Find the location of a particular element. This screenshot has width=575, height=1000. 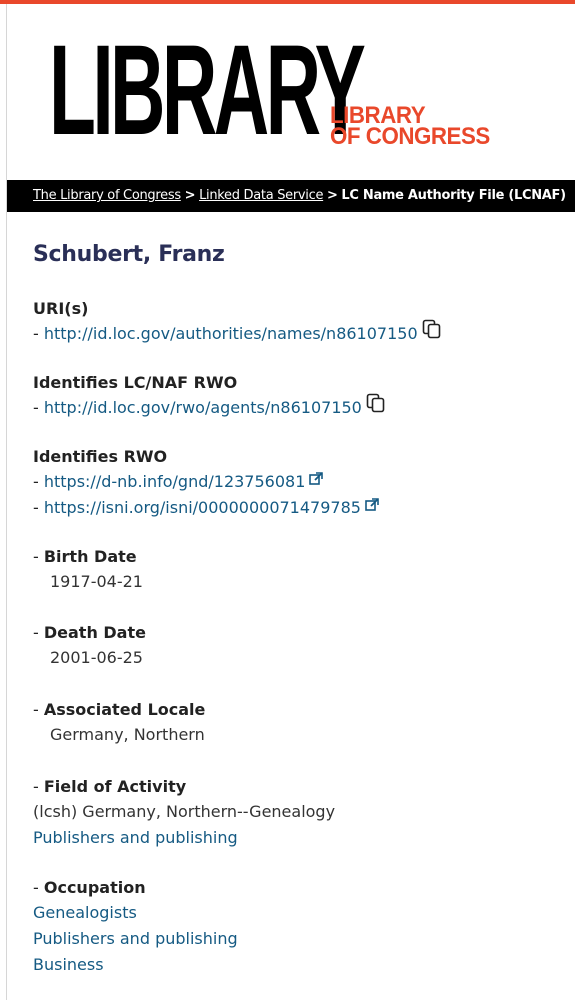

top-accent-bar is located at coordinates (287, 2).